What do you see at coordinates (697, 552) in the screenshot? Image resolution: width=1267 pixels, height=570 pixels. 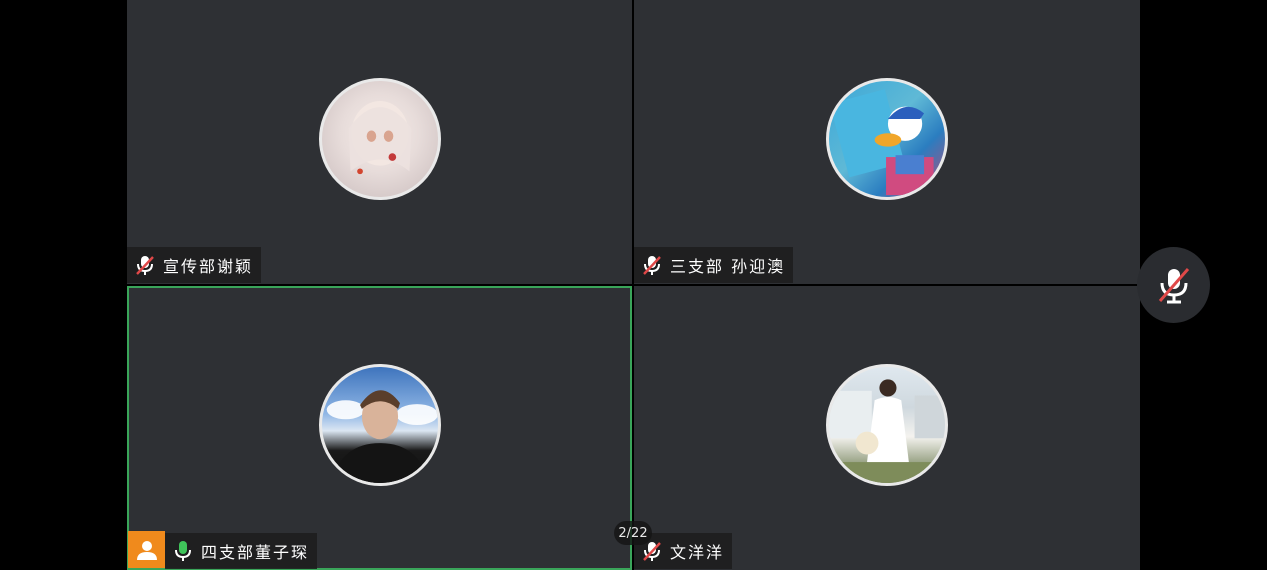 I see `participant-name: 文洋洋` at bounding box center [697, 552].